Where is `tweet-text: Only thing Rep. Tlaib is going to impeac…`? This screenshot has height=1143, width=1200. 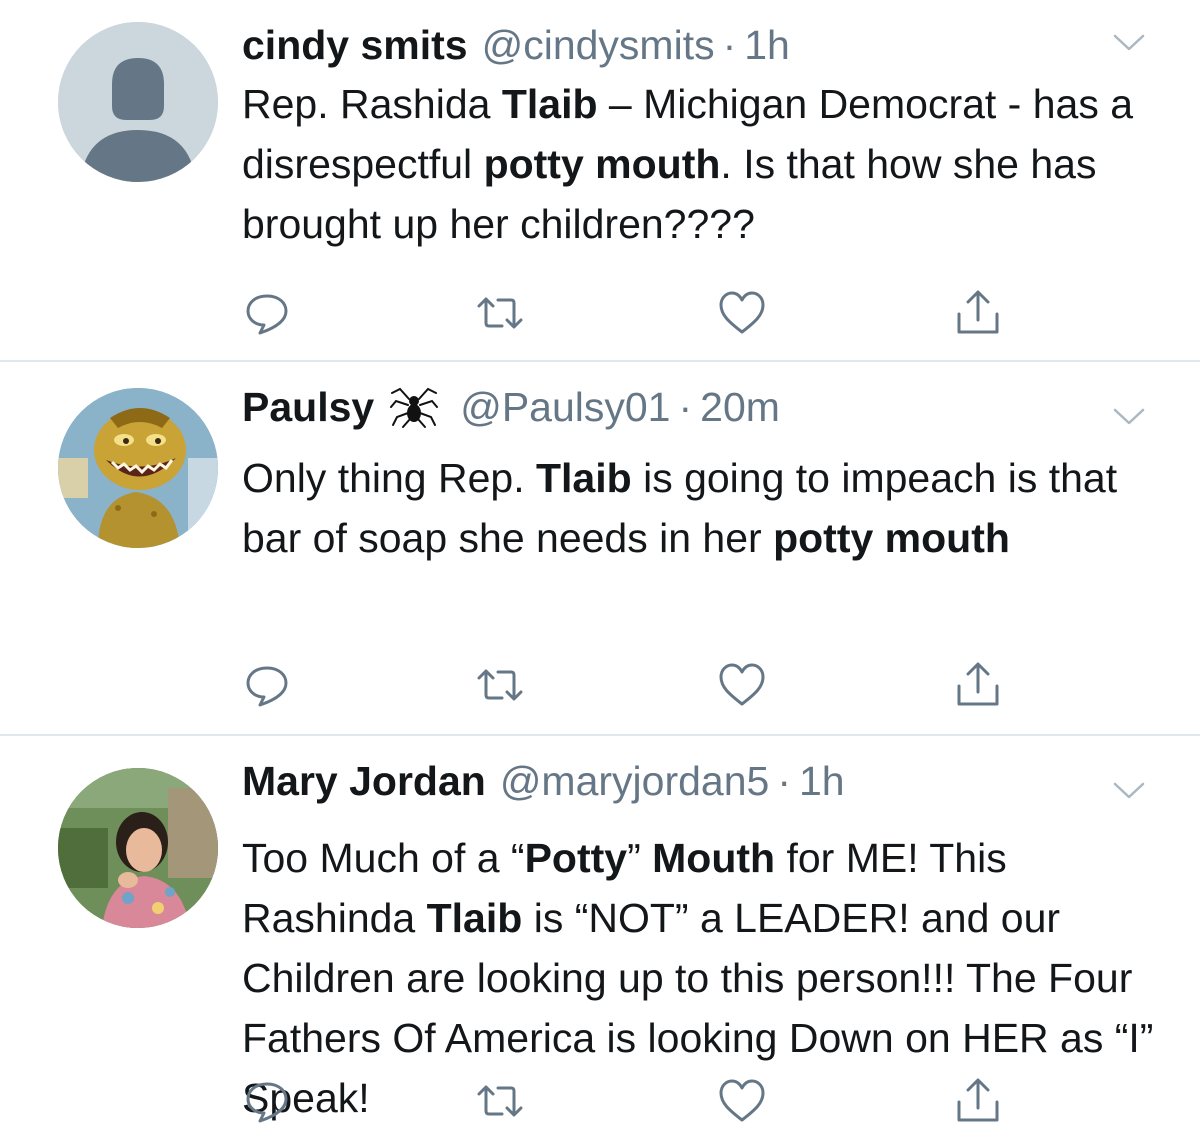
tweet-text: Only thing Rep. Tlaib is going to impeac… is located at coordinates (702, 508).